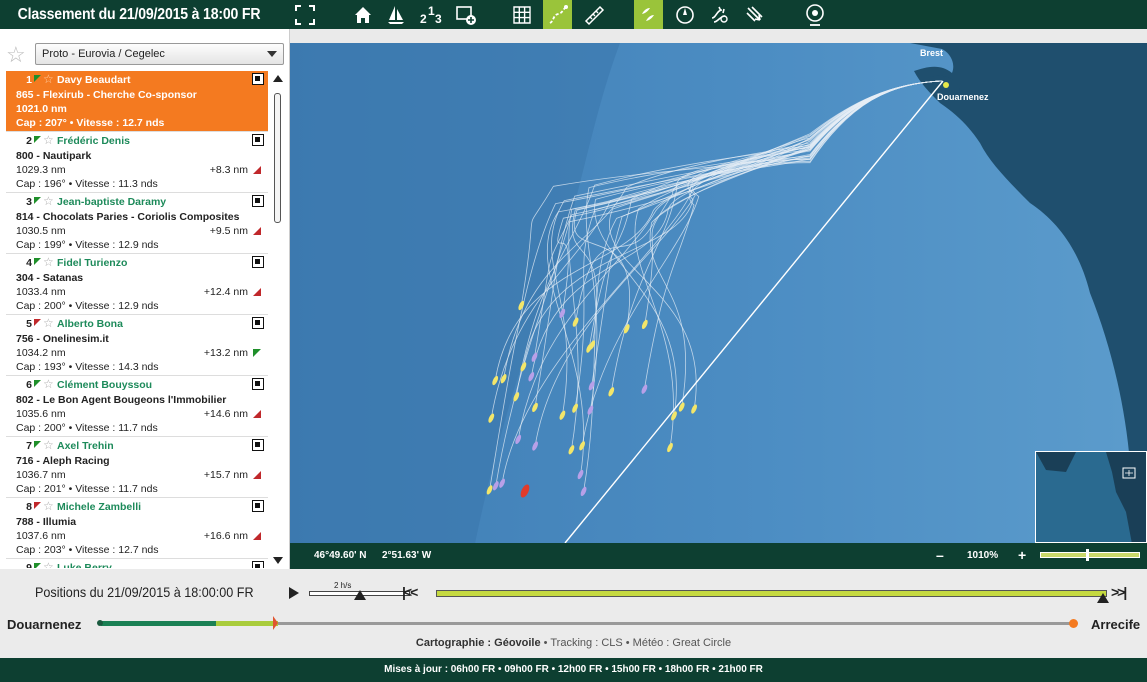 Image resolution: width=1147 pixels, height=682 pixels. Describe the element at coordinates (1091, 497) in the screenshot. I see `overview-minimap` at that location.